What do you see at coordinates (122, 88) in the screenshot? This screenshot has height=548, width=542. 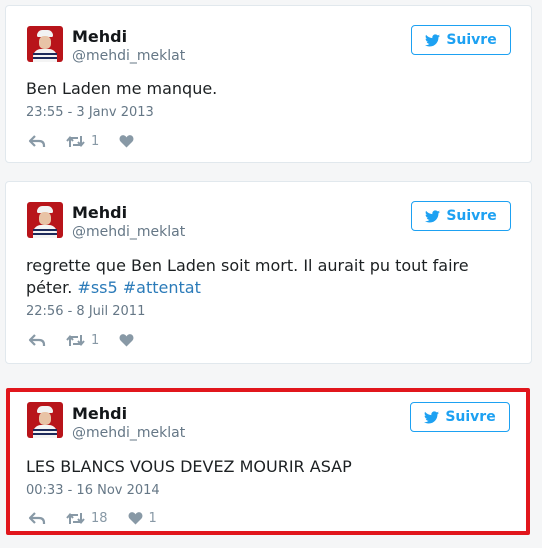 I see `tweet-text: Ben Laden me manque.` at bounding box center [122, 88].